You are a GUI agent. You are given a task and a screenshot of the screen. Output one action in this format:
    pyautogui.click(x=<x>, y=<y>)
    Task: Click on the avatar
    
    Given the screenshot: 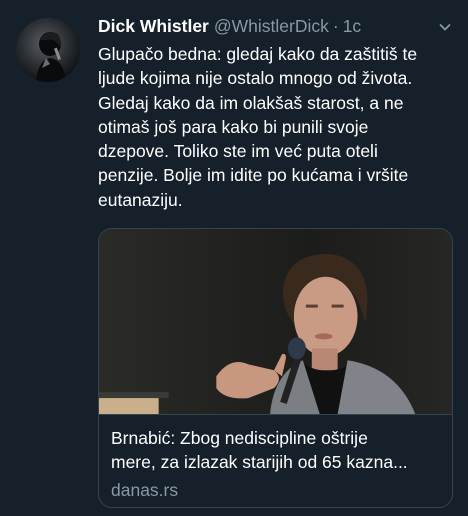 What is the action you would take?
    pyautogui.click(x=48, y=50)
    